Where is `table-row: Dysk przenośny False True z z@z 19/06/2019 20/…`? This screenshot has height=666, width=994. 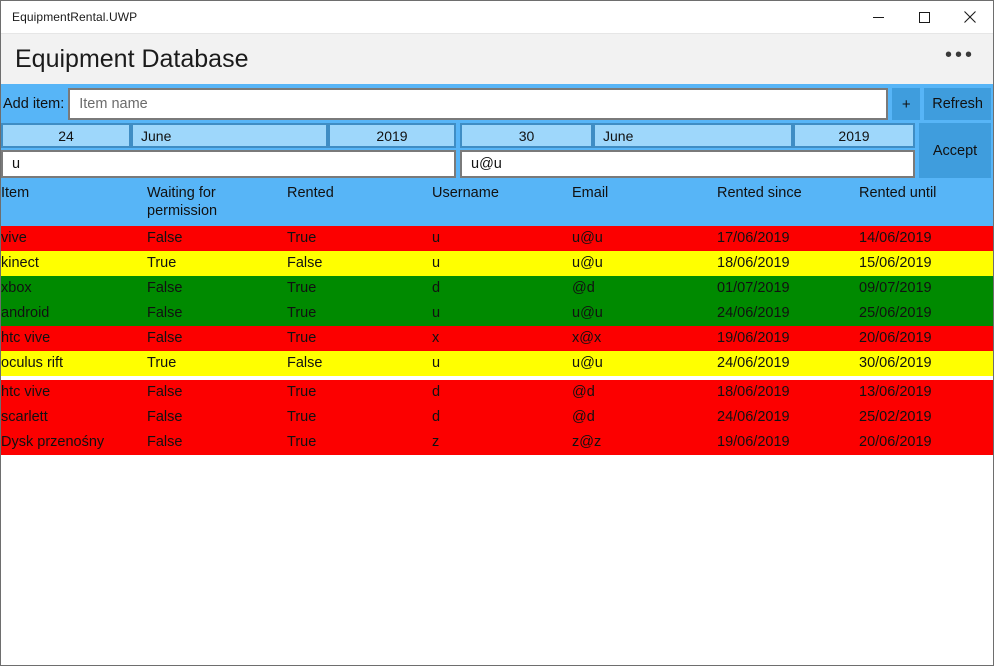 table-row: Dysk przenośny False True z z@z 19/06/2019 20/… is located at coordinates (497, 443).